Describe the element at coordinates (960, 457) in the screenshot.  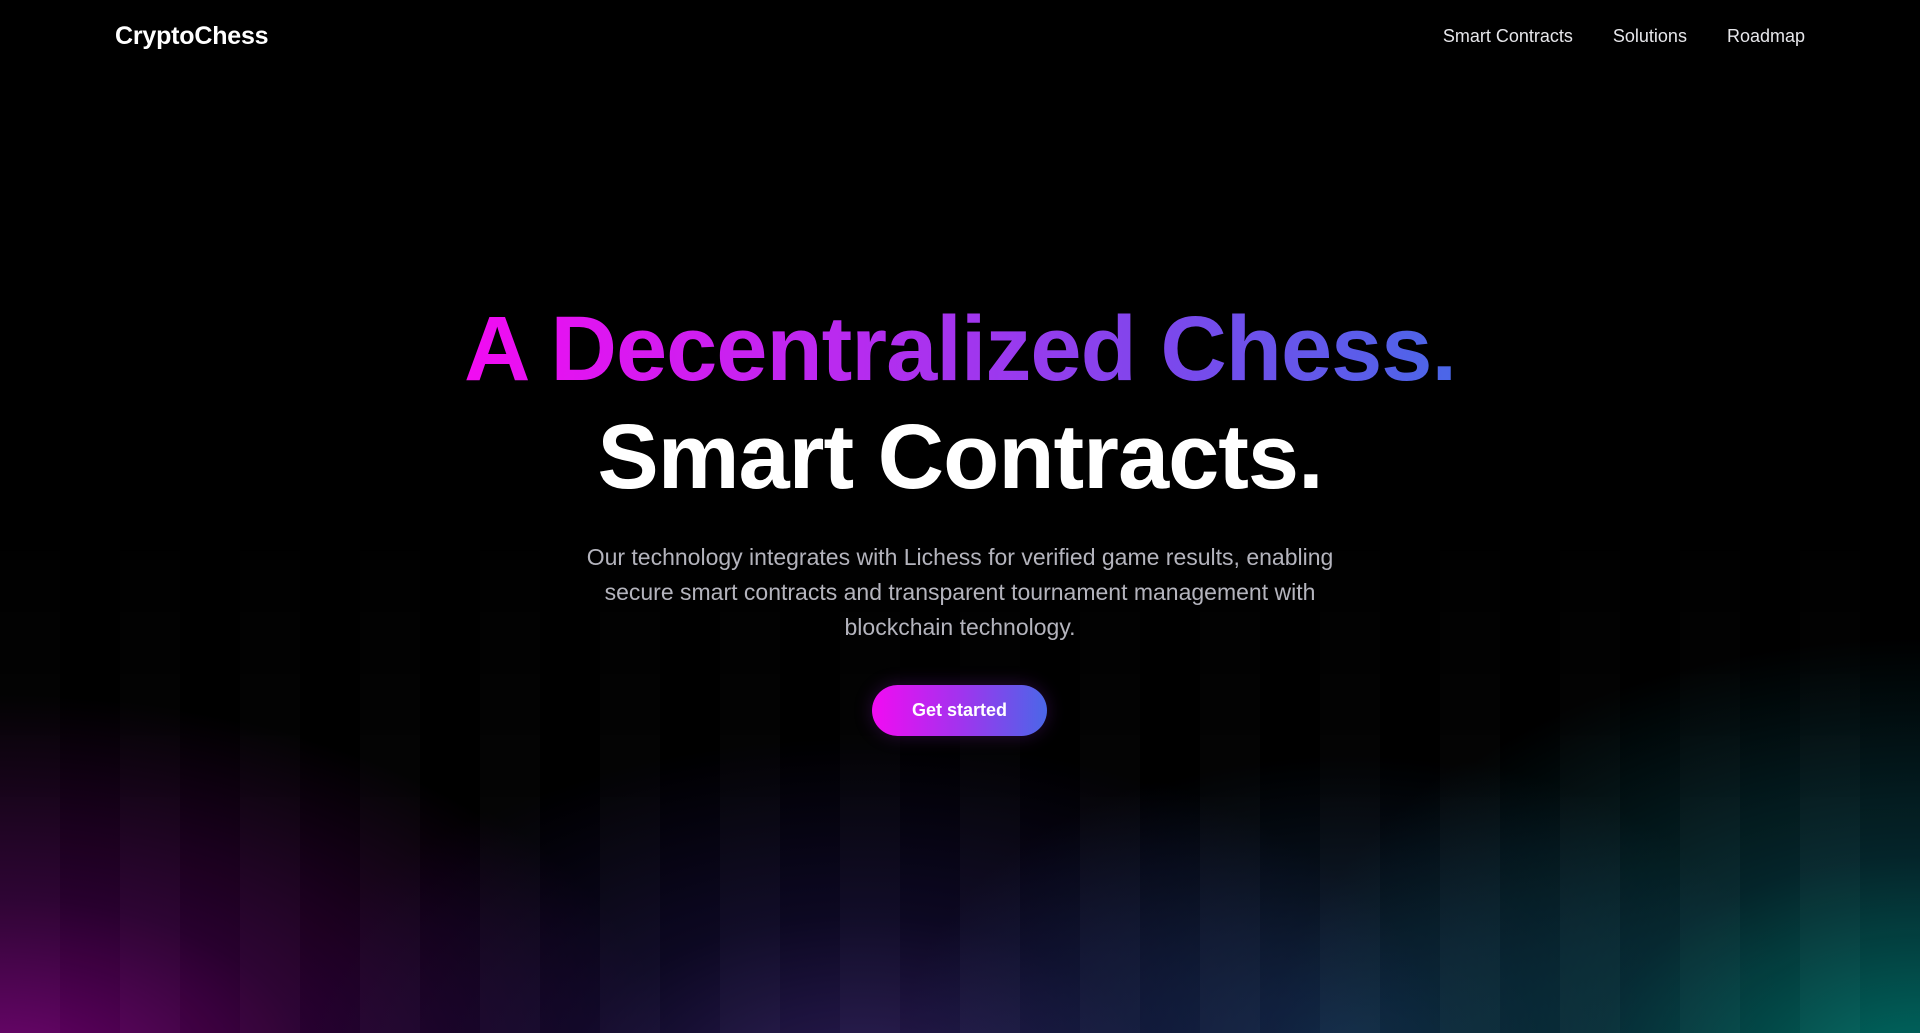
I see `hero-headline-white: Smart Contracts.` at that location.